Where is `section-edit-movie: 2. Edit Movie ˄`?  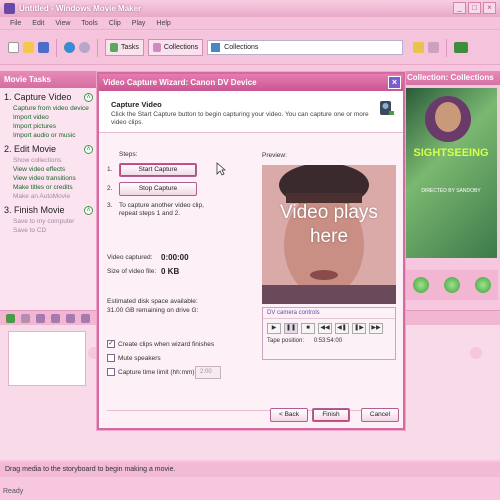
section-edit-movie: 2. Edit Movie ˄ is located at coordinates (49, 148).